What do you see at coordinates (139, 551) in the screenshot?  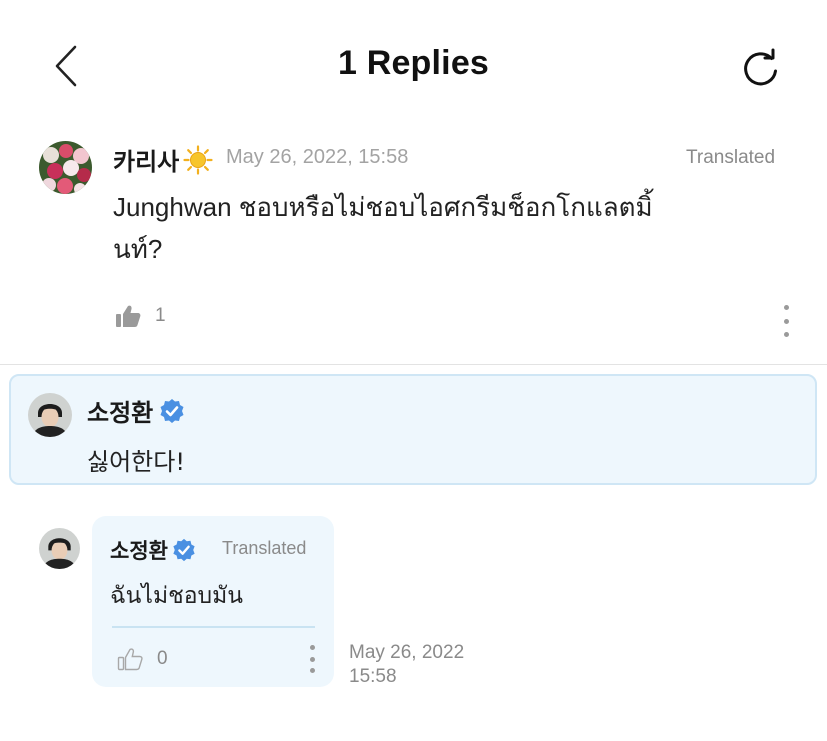 I see `bubble-author-name: 소정환` at bounding box center [139, 551].